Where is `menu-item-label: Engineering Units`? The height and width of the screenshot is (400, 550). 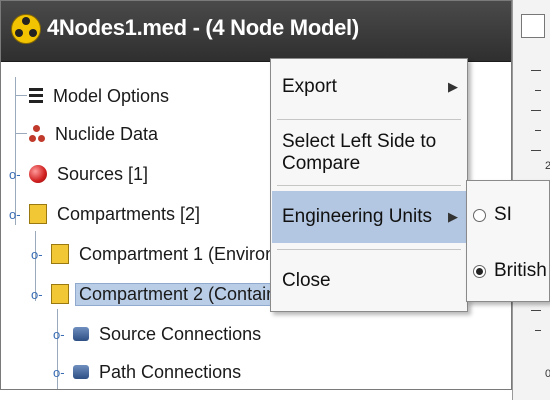 menu-item-label: Engineering Units is located at coordinates (357, 216).